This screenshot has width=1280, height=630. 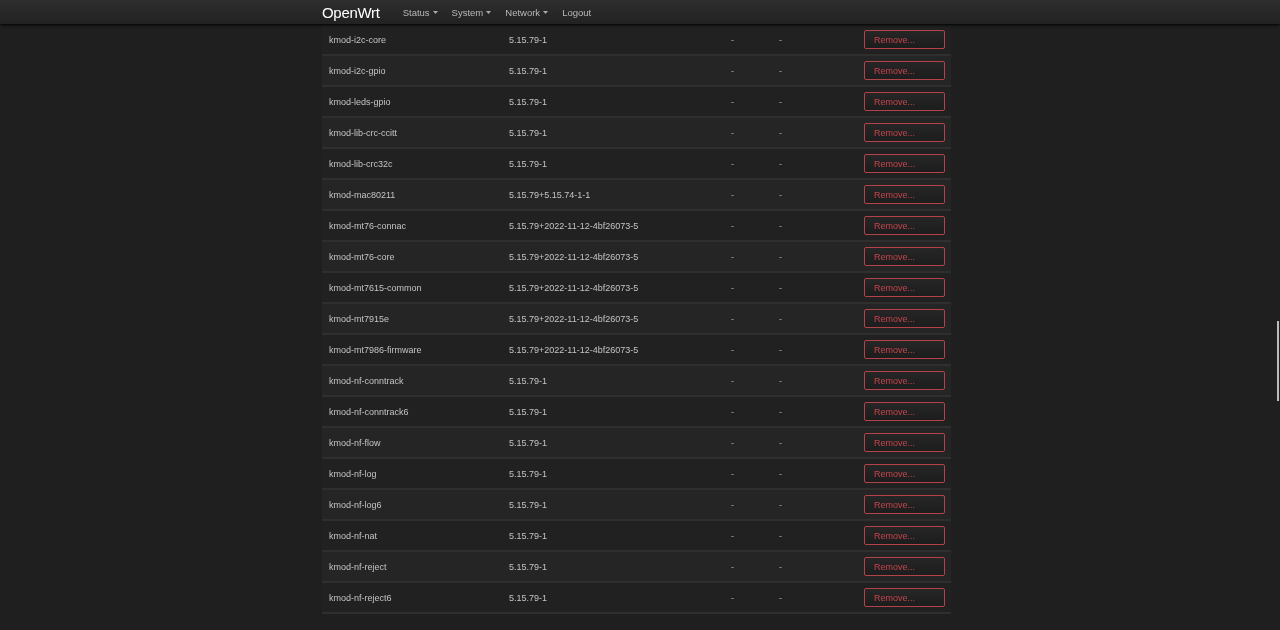 I want to click on package-name: kmod-mac80211, so click(x=363, y=194).